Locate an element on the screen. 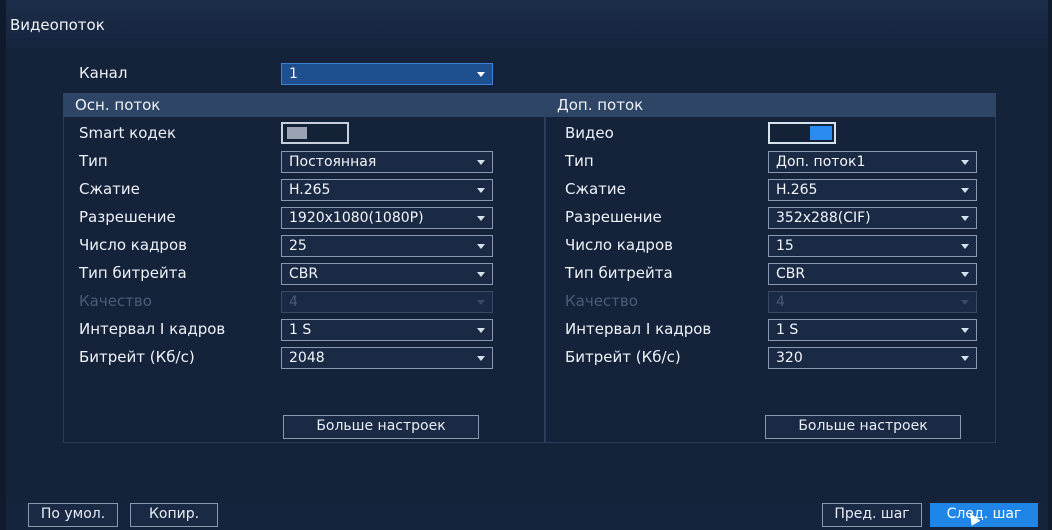  sub-type-select: Доп. поток1 is located at coordinates (872, 162).